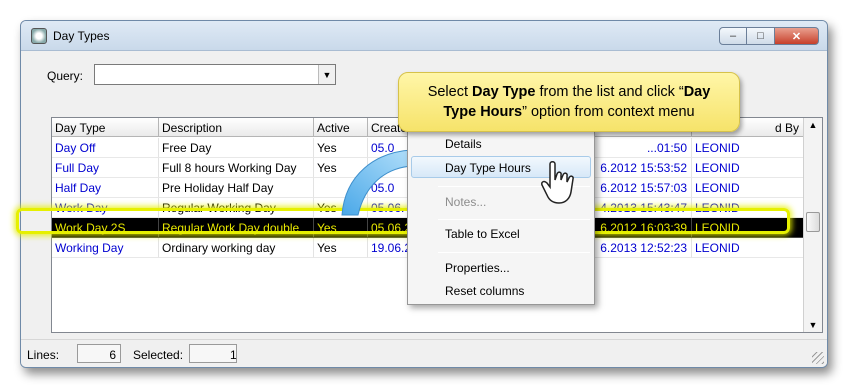 The height and width of the screenshot is (391, 848). Describe the element at coordinates (504, 92) in the screenshot. I see `callout-bold: Day Type` at that location.